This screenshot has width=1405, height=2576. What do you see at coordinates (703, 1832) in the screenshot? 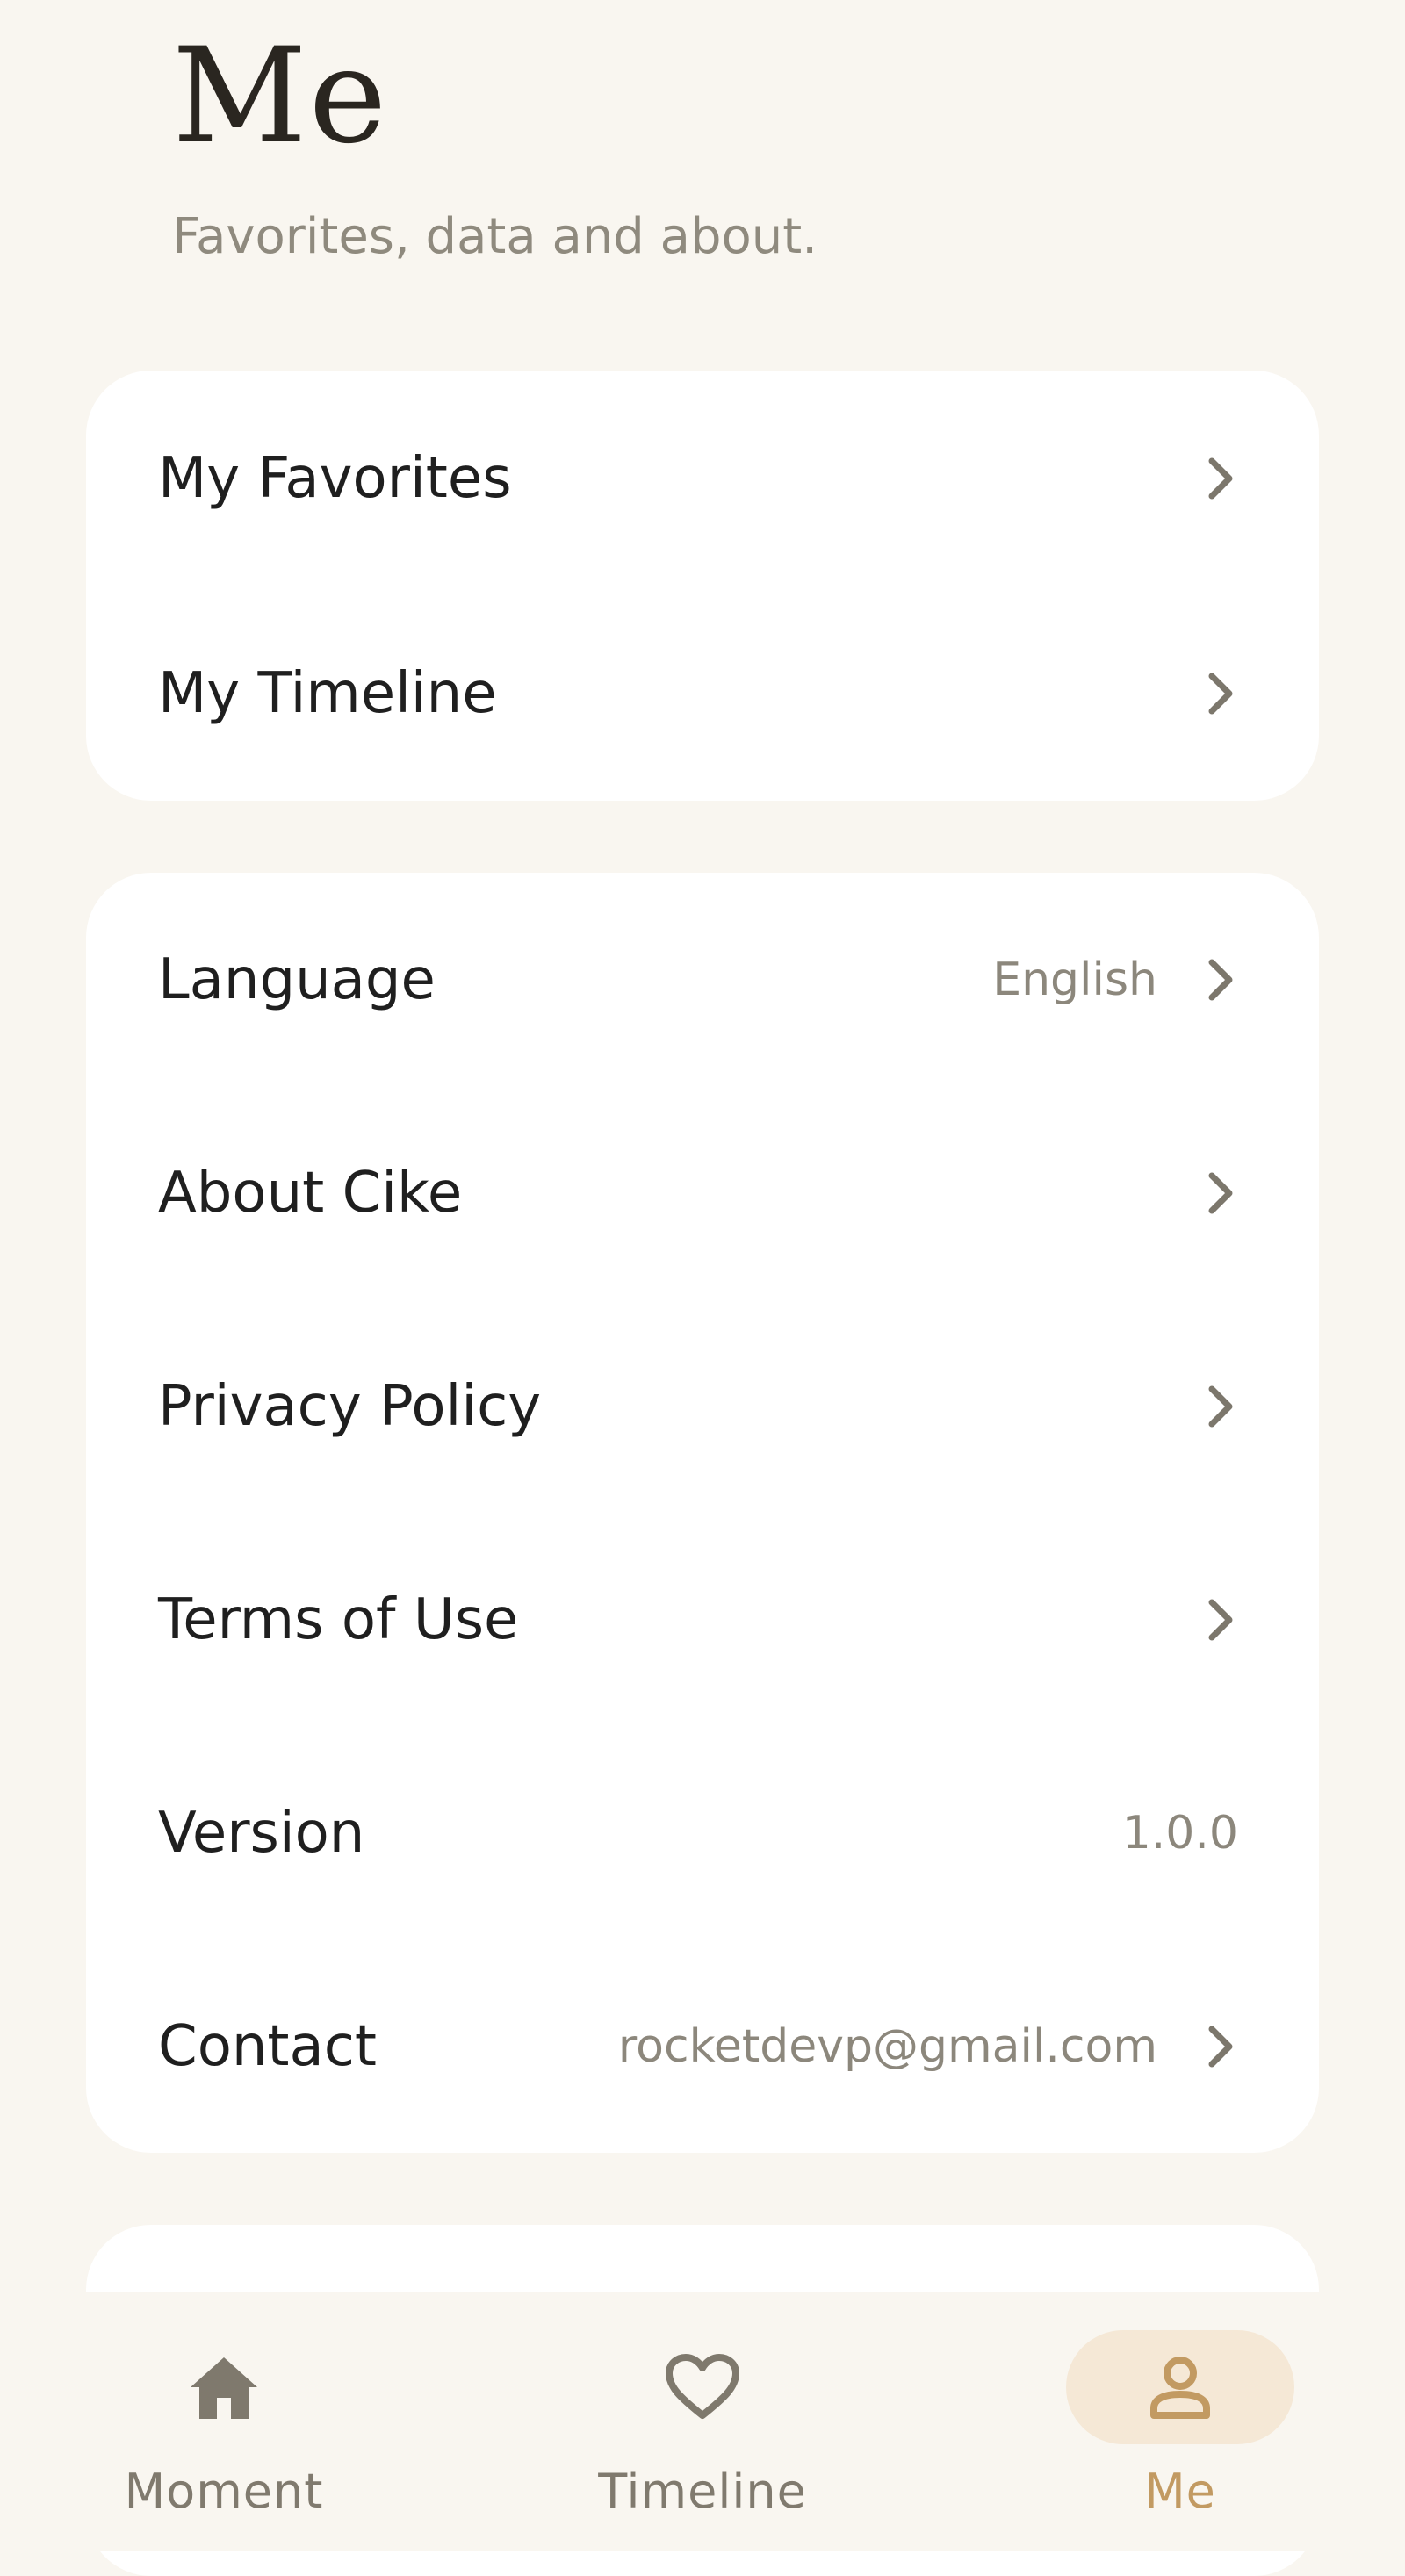
I see `row-version: Version 1.0.0` at bounding box center [703, 1832].